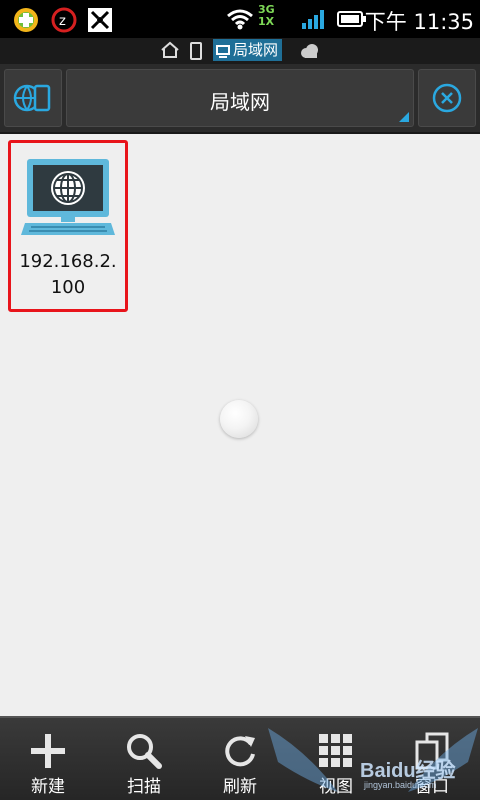  Describe the element at coordinates (404, 117) in the screenshot. I see `dropdown-arrow-icon` at that location.